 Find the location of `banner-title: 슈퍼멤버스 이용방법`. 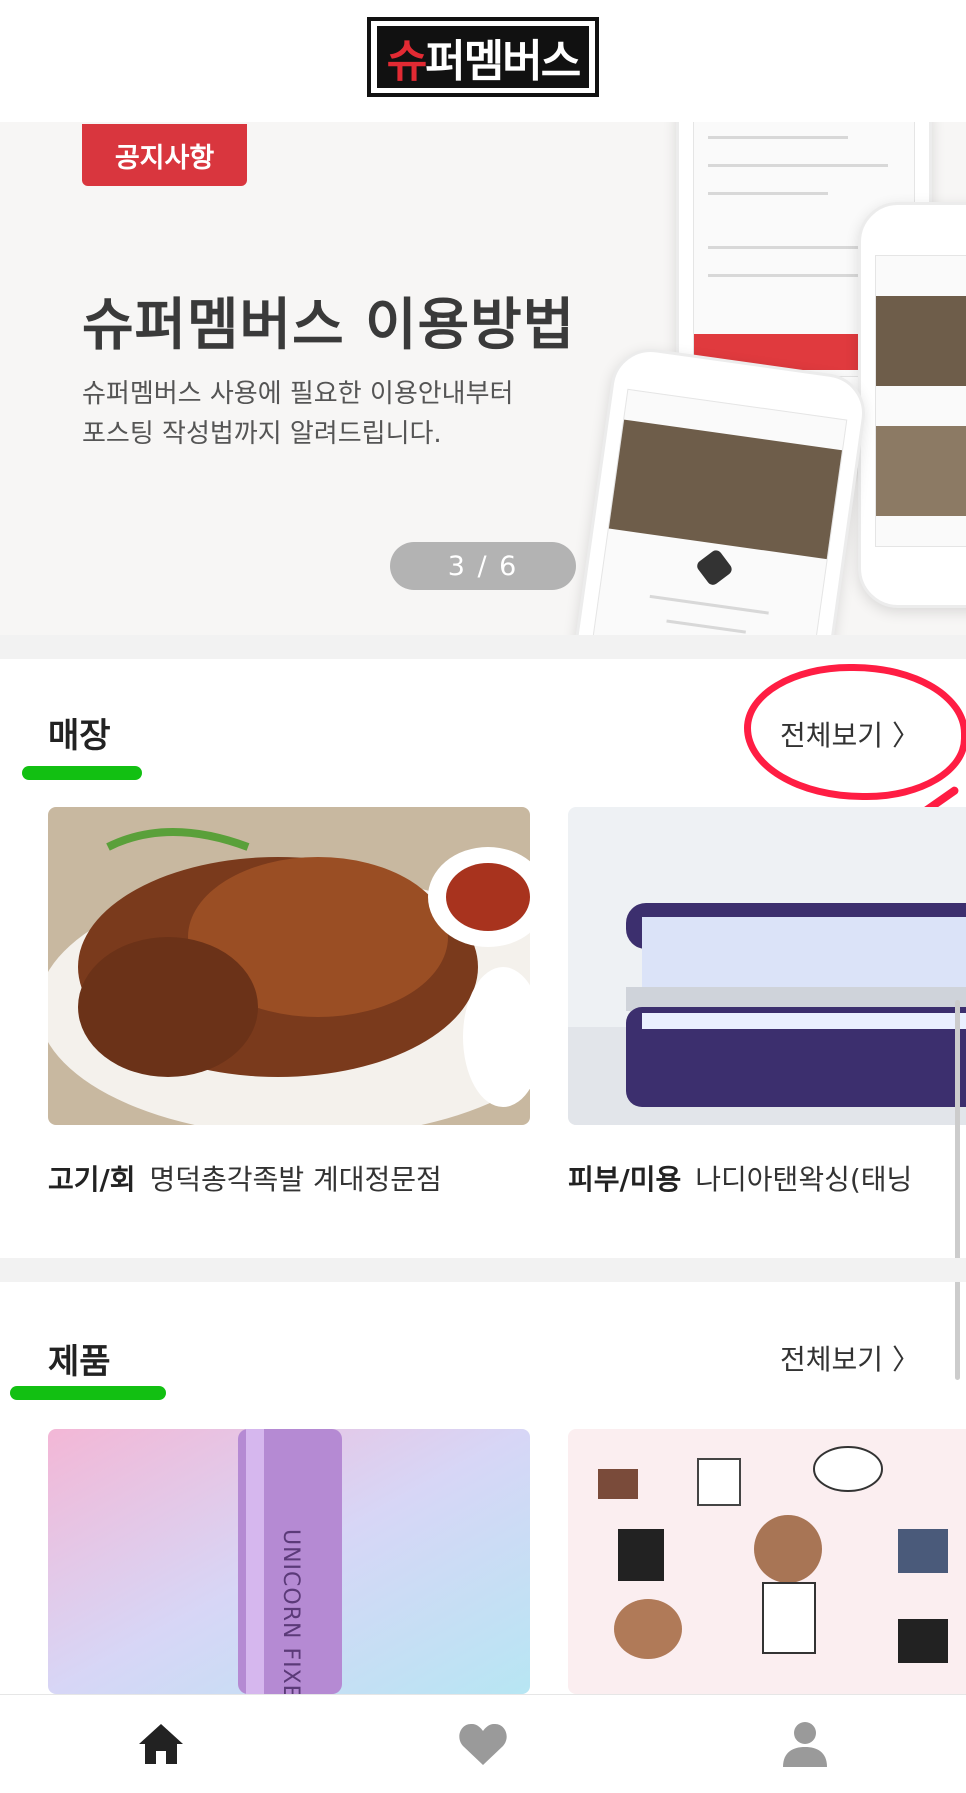

banner-title: 슈퍼멤버스 이용방법 is located at coordinates (329, 325).